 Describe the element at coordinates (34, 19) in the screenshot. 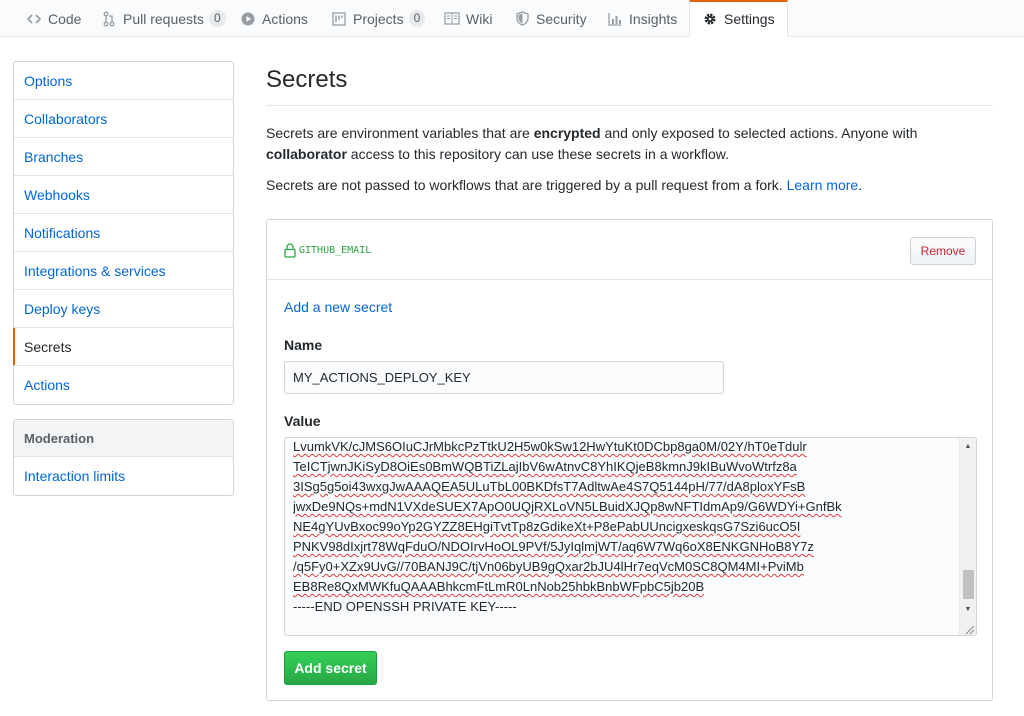

I see `code-icon` at that location.